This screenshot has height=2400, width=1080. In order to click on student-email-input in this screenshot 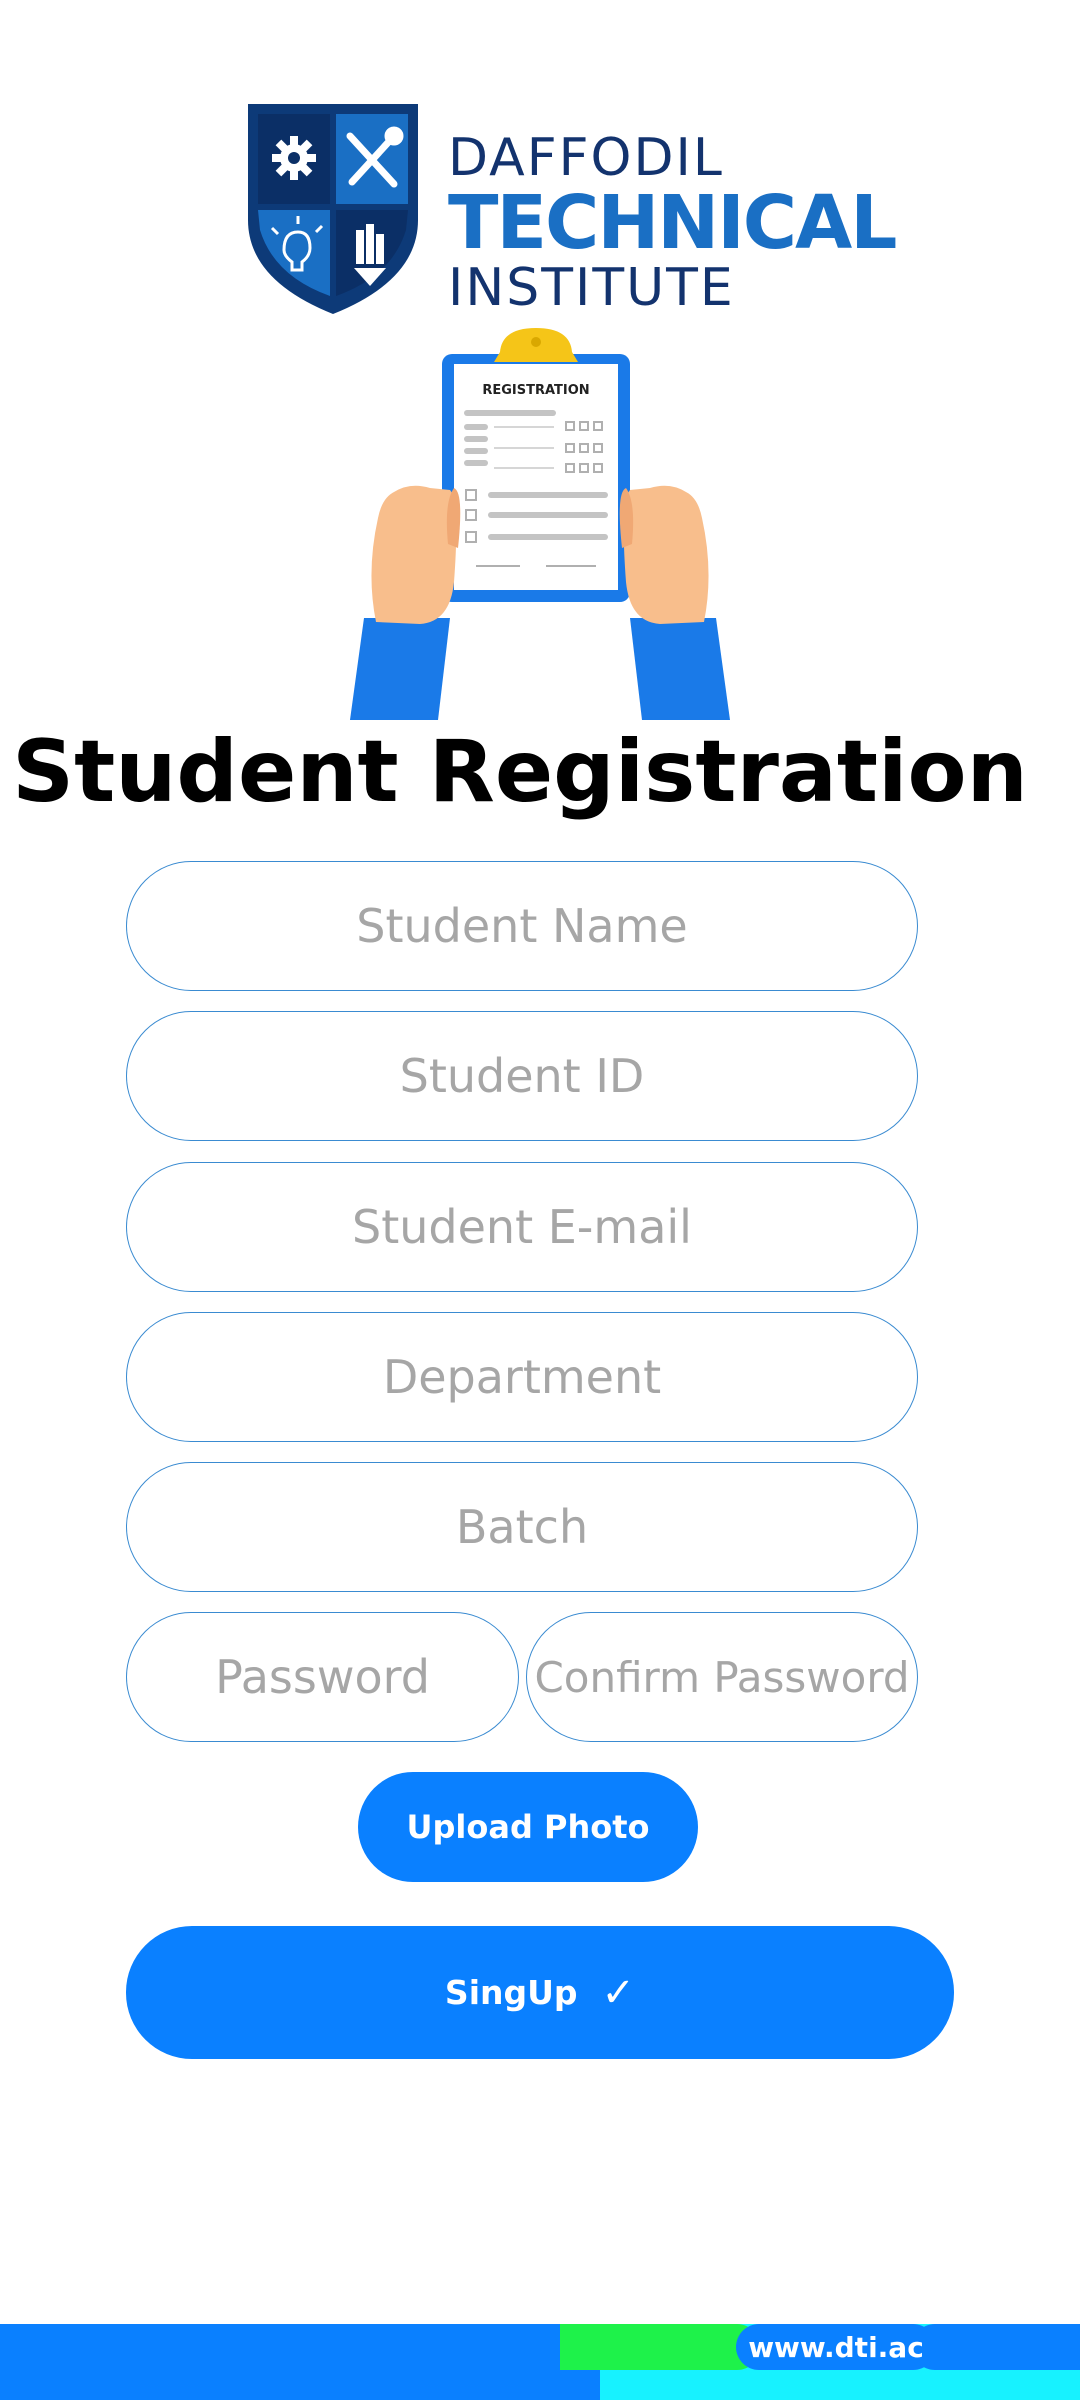, I will do `click(522, 1227)`.